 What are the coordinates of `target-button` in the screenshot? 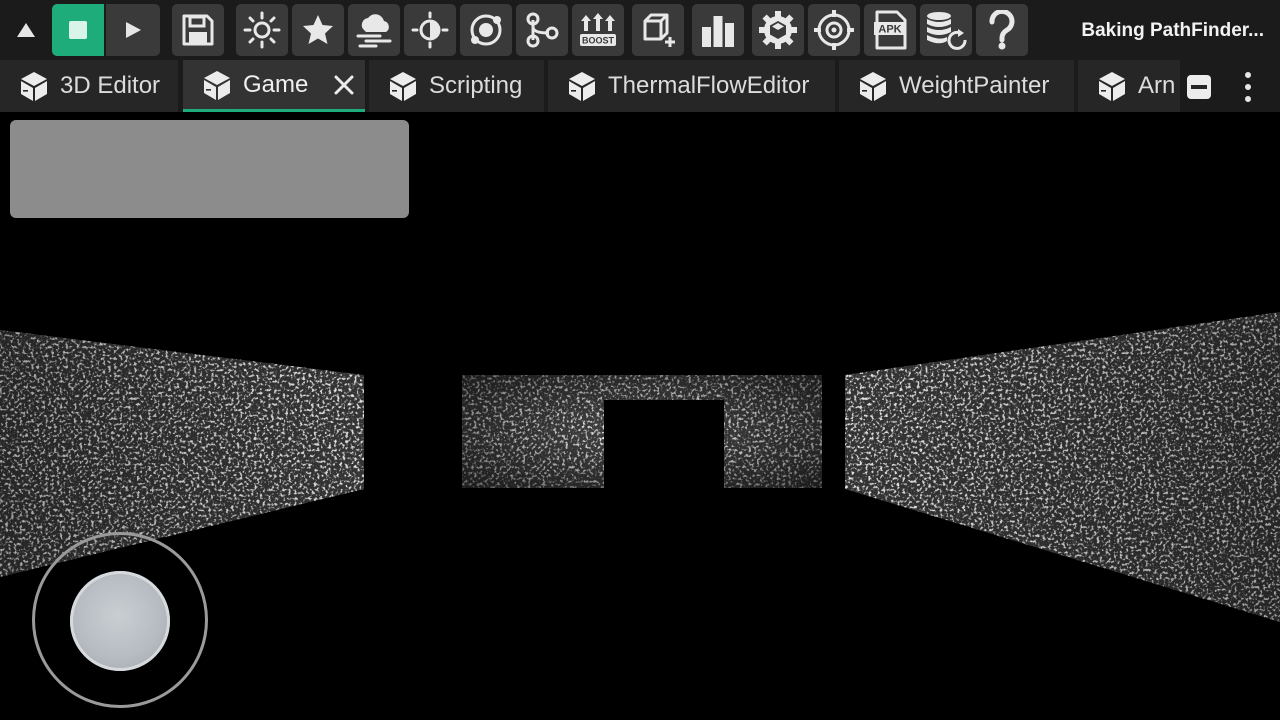 It's located at (834, 30).